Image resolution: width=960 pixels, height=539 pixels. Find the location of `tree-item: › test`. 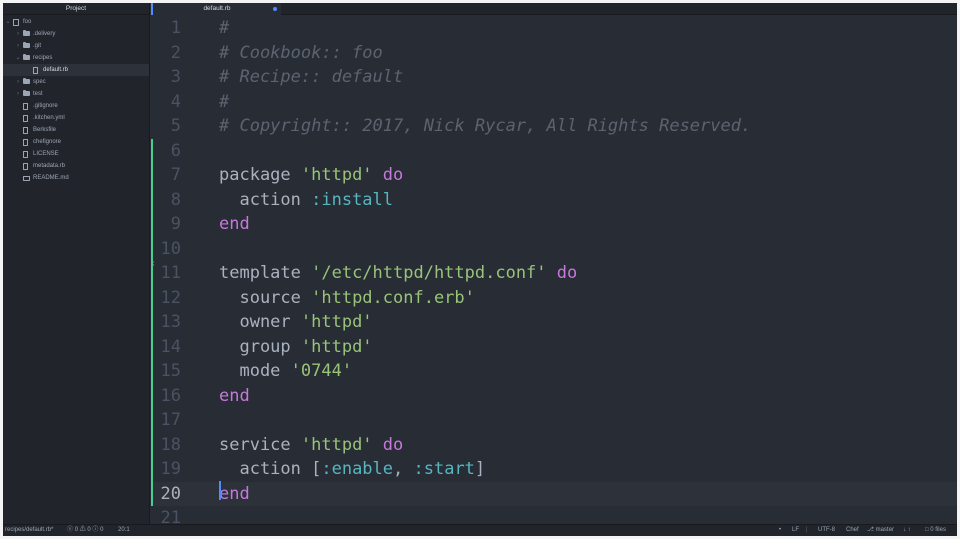

tree-item: › test is located at coordinates (76, 94).